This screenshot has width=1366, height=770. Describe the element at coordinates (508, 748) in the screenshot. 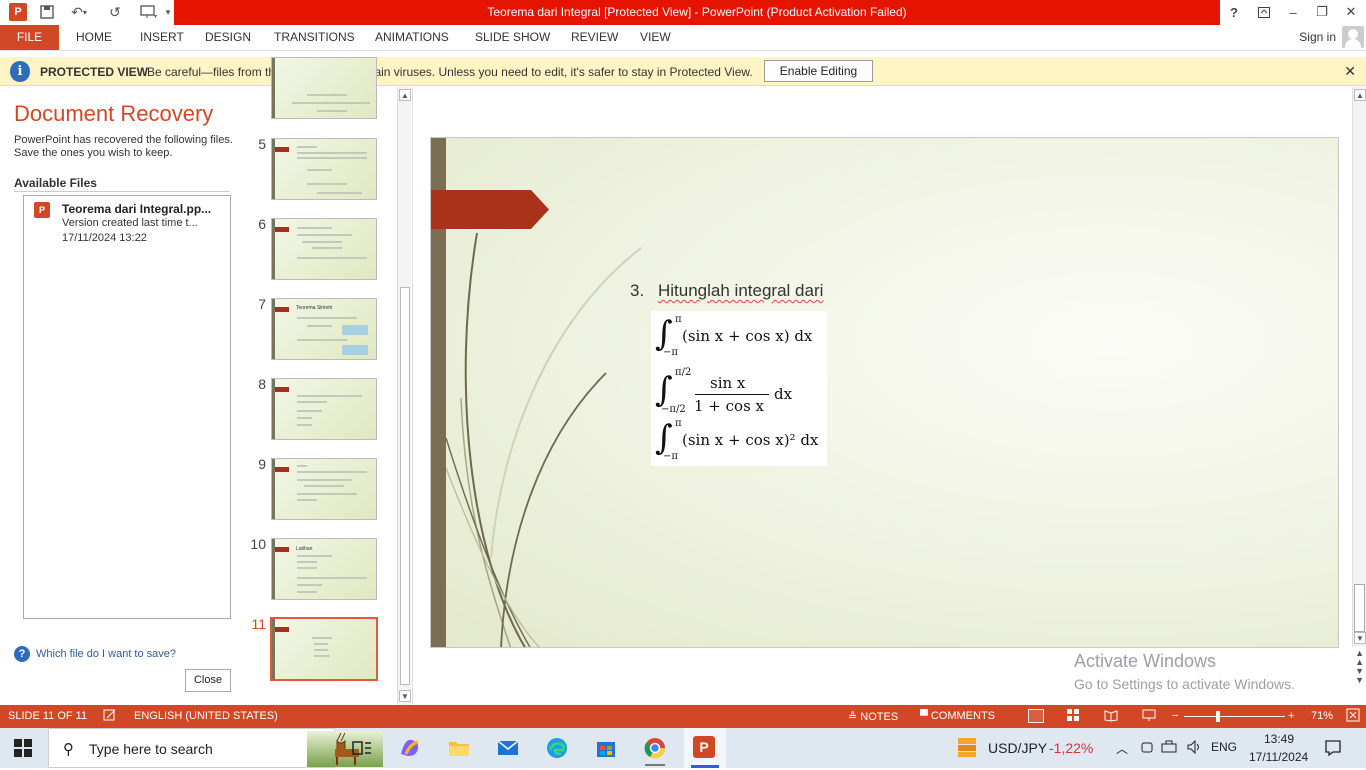

I see `mail-icon` at that location.